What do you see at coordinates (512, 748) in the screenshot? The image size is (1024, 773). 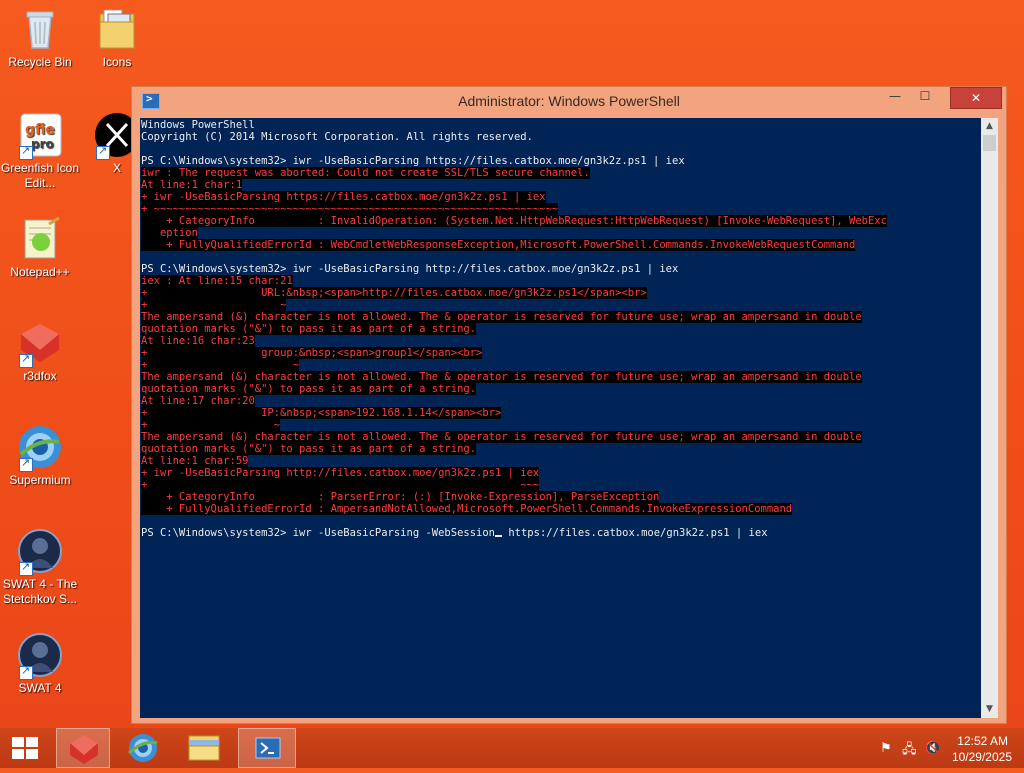 I see `taskbar: ⚑ 🖧 🔇 12:52 AM 10/29/2025` at bounding box center [512, 748].